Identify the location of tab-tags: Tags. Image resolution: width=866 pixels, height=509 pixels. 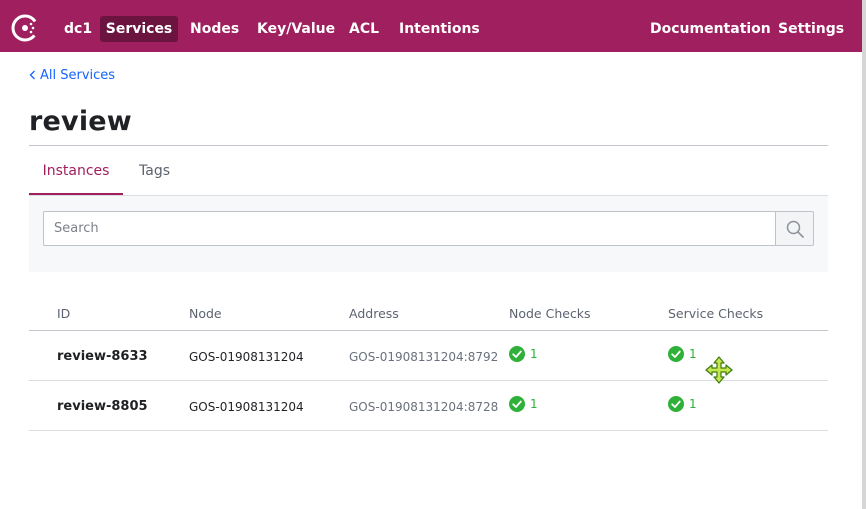
(154, 176).